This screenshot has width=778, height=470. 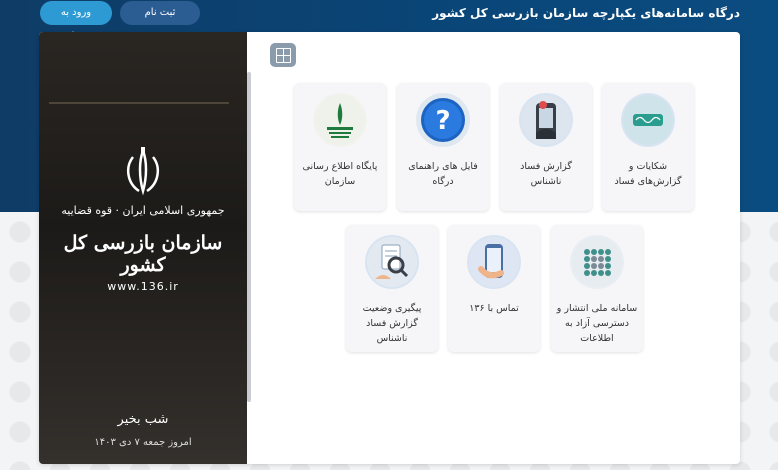 What do you see at coordinates (546, 174) in the screenshot?
I see `tile-label: گزارش فساد ناشناس` at bounding box center [546, 174].